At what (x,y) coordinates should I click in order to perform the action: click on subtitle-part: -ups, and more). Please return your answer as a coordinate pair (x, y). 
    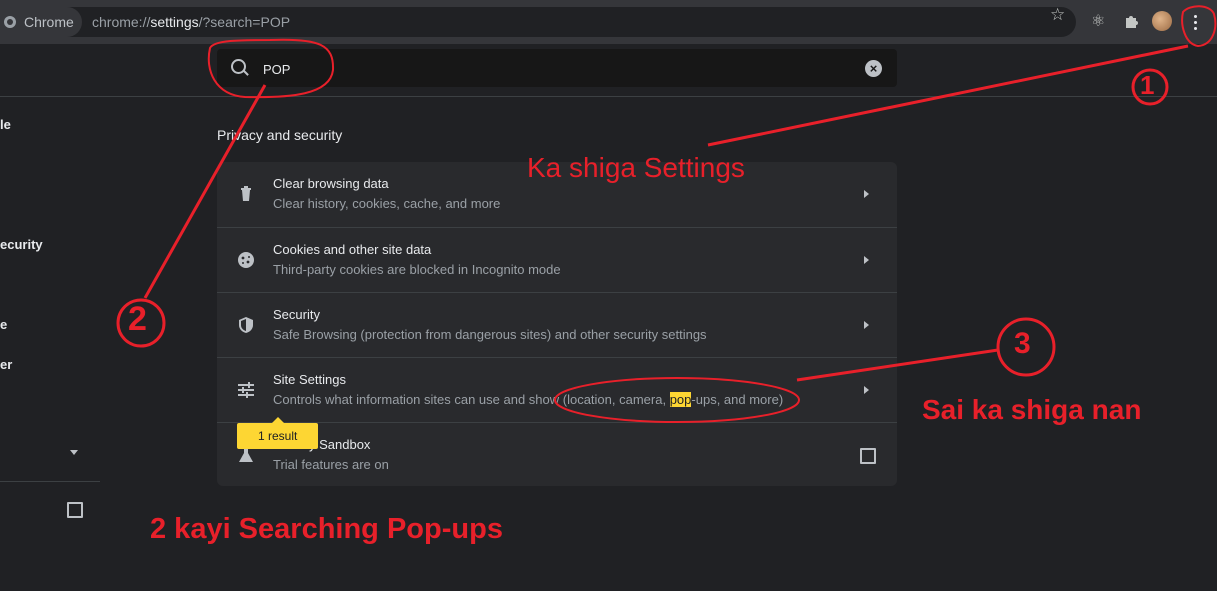
    Looking at the image, I should click on (737, 399).